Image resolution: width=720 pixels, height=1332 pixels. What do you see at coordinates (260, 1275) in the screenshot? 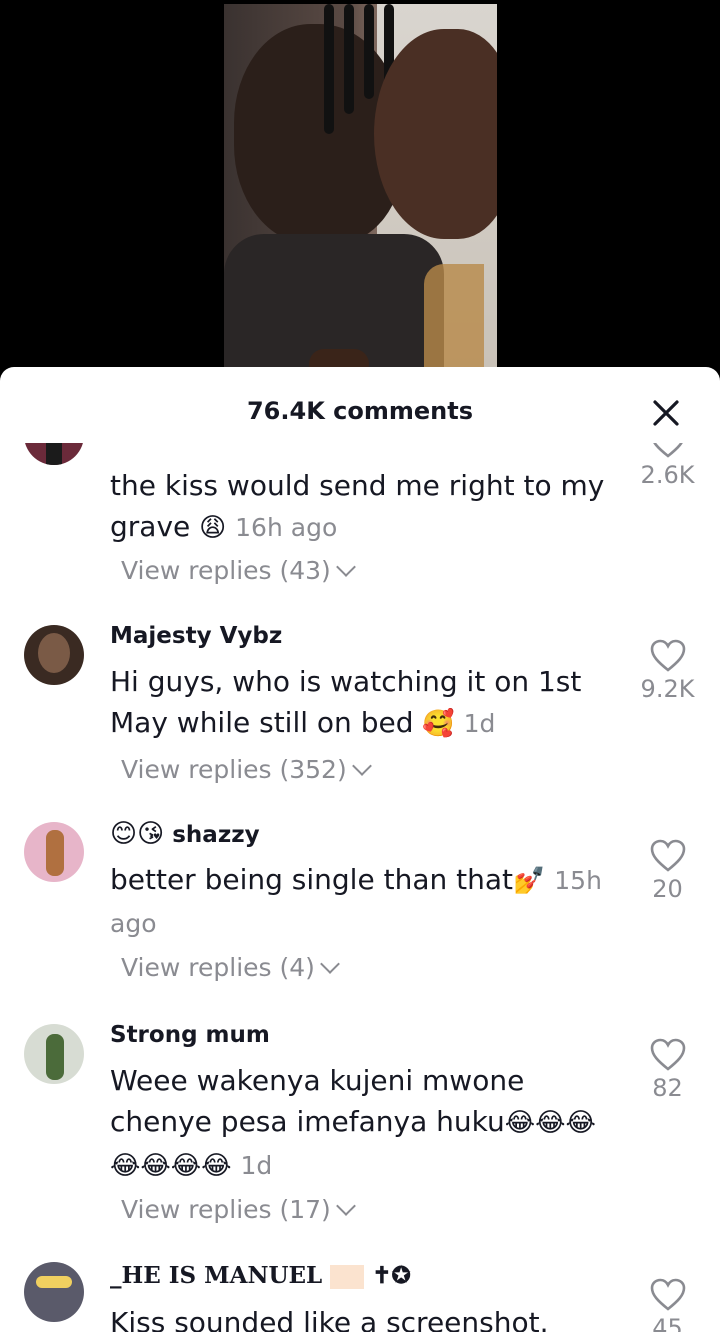
I see `comment-username: _HE IS MANUEL ✝✪` at bounding box center [260, 1275].